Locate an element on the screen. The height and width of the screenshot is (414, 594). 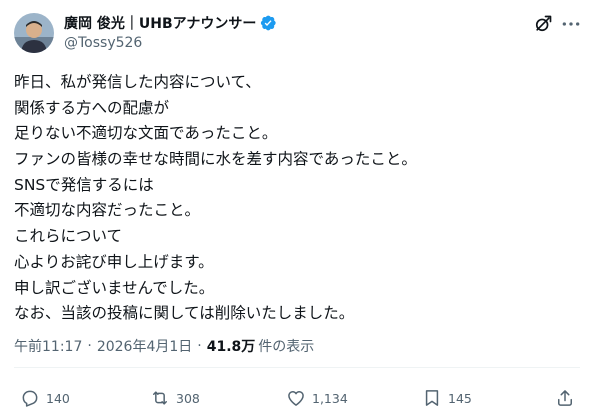
repost-button: 308 is located at coordinates (175, 398).